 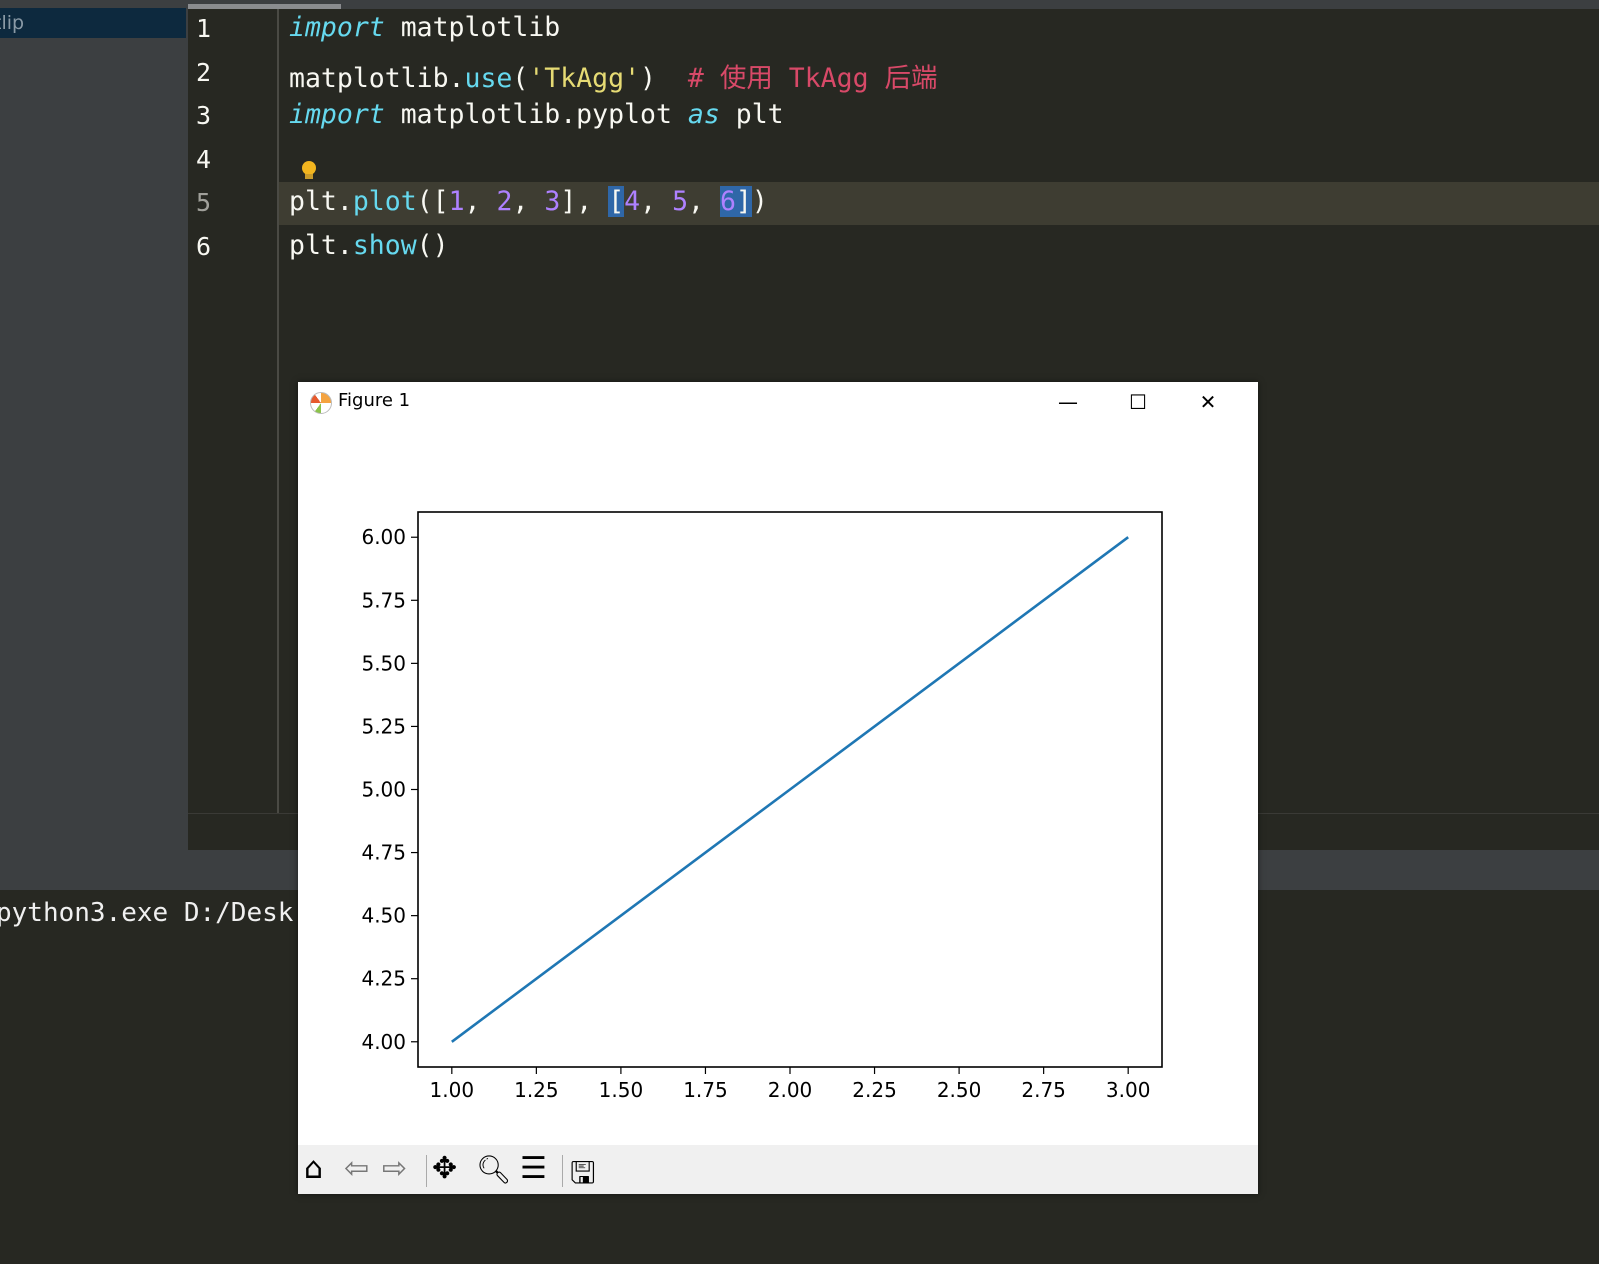 I want to click on save-icon: 🖫, so click(x=583, y=1176).